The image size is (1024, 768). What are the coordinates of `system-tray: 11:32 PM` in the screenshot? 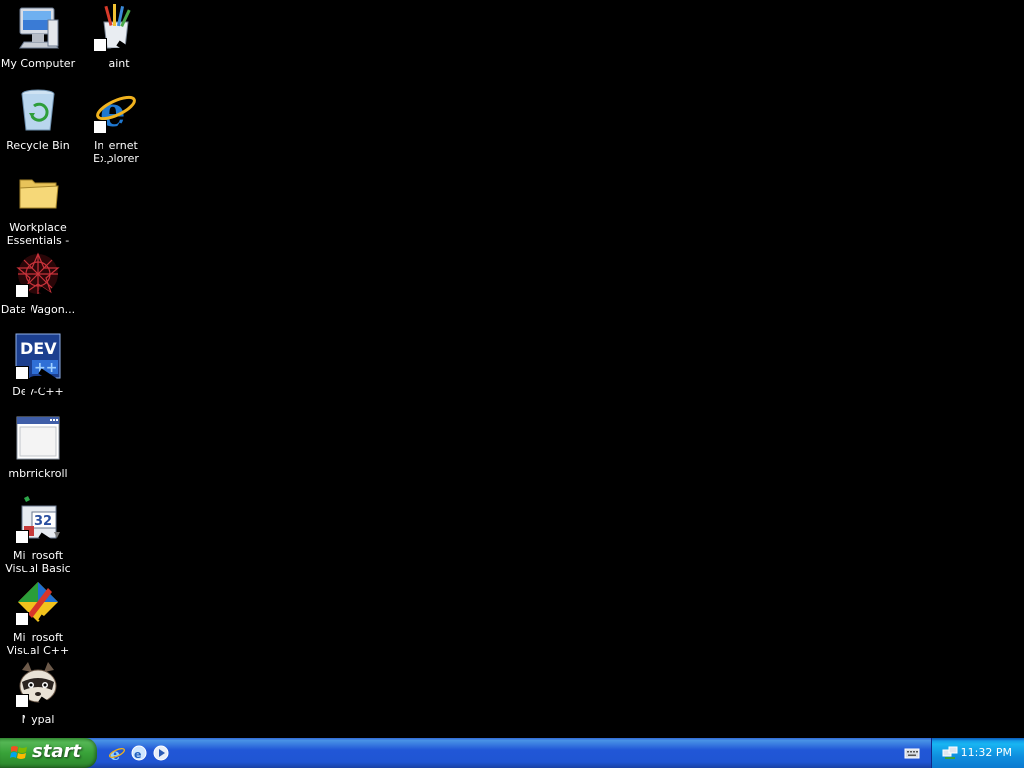 It's located at (977, 753).